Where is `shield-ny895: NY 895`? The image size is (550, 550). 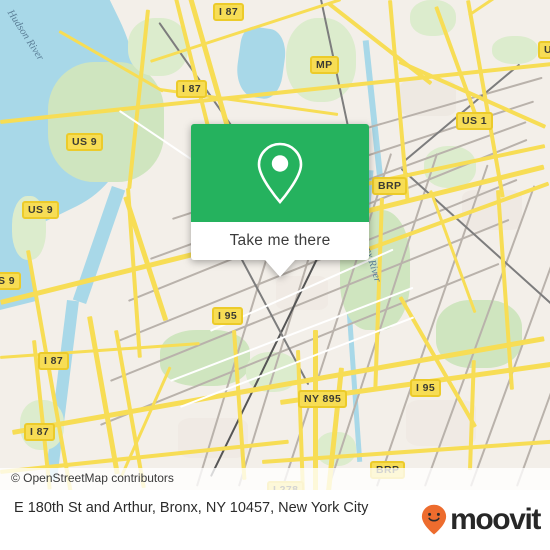 shield-ny895: NY 895 is located at coordinates (323, 399).